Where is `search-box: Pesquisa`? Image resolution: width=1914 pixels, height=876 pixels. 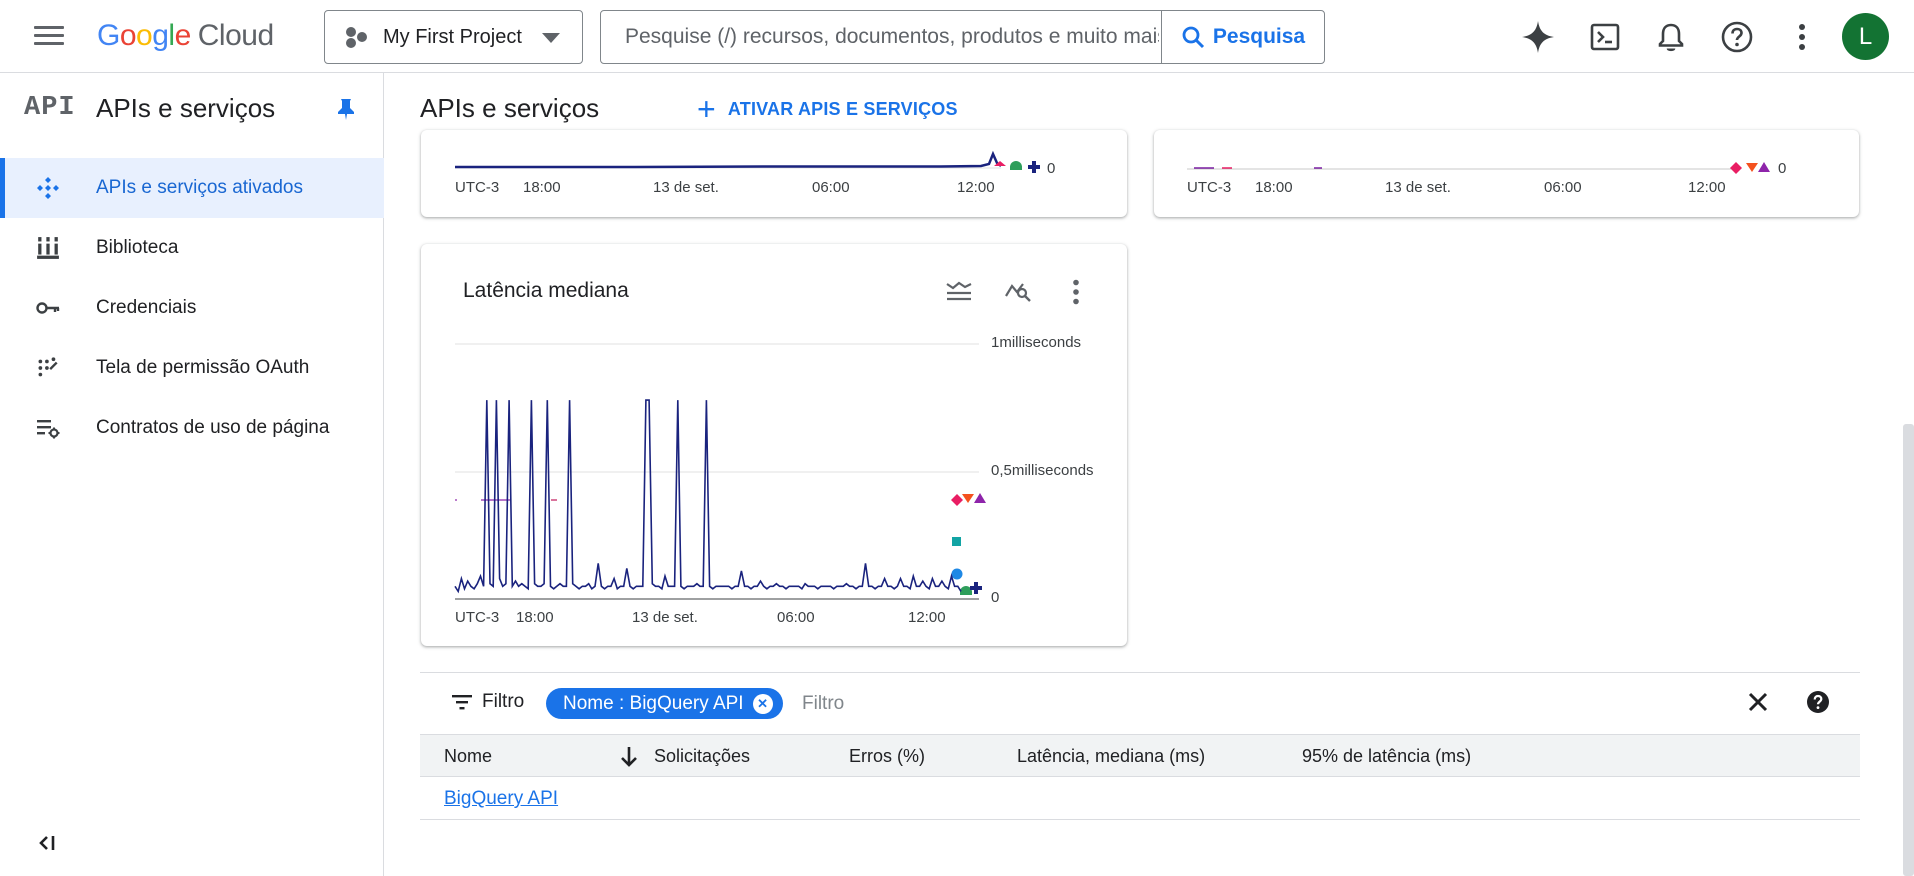
search-box: Pesquisa is located at coordinates (962, 37).